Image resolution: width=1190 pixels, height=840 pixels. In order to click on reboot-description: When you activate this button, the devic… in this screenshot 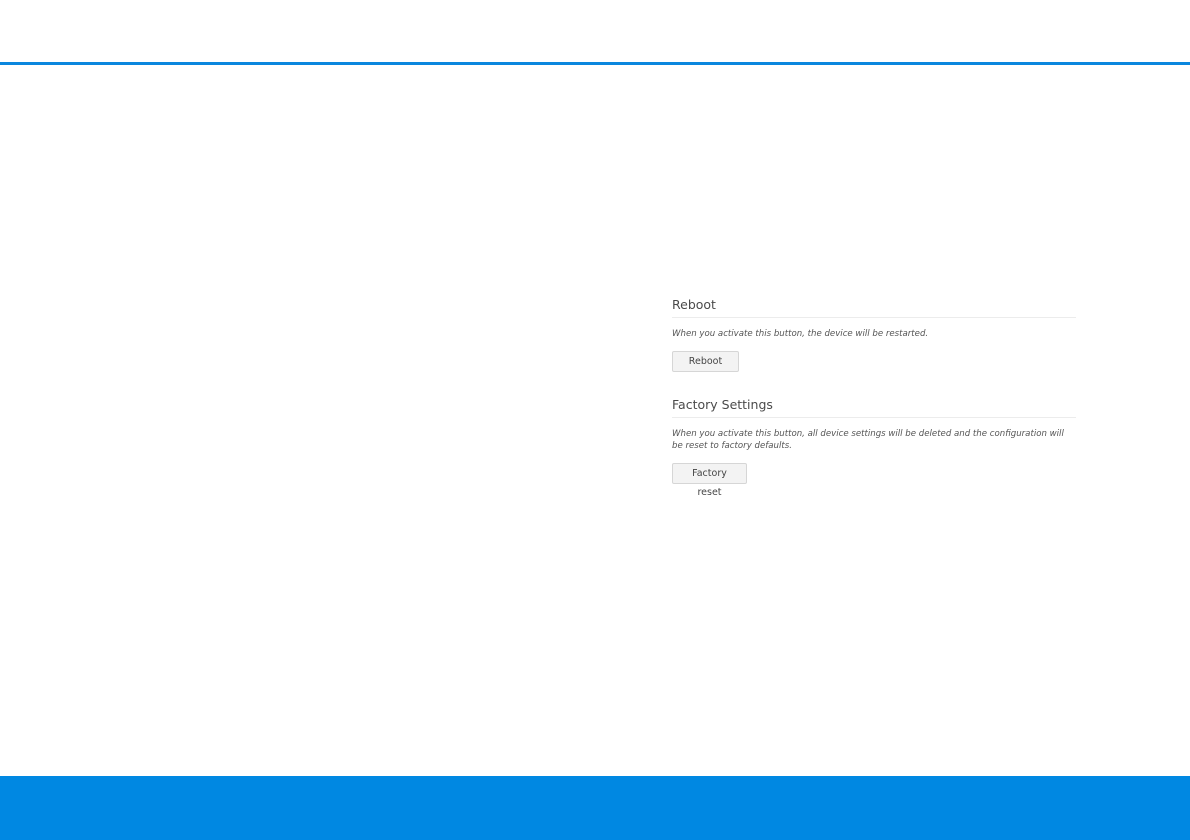, I will do `click(800, 334)`.